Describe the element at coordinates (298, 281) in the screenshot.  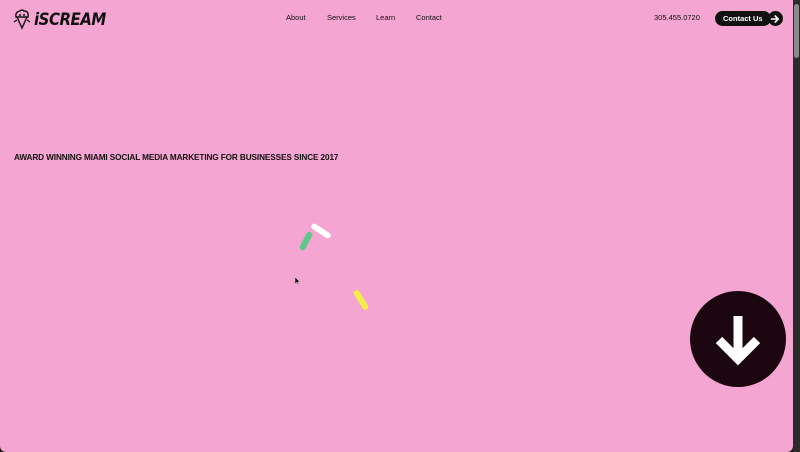
I see `mouse-cursor-icon` at that location.